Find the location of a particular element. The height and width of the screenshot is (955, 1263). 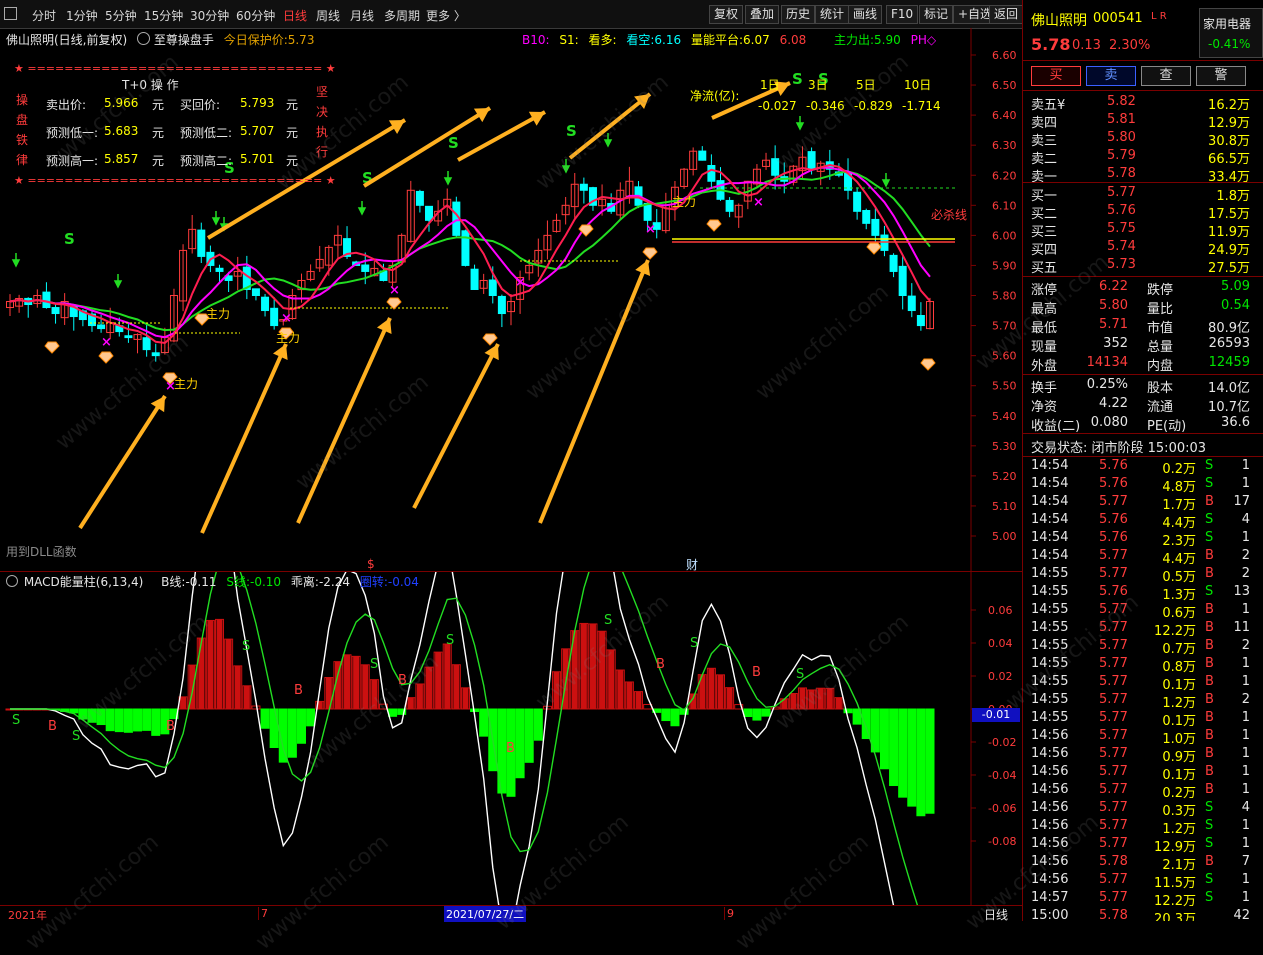

tick-time: 14:55 is located at coordinates (1050, 699).